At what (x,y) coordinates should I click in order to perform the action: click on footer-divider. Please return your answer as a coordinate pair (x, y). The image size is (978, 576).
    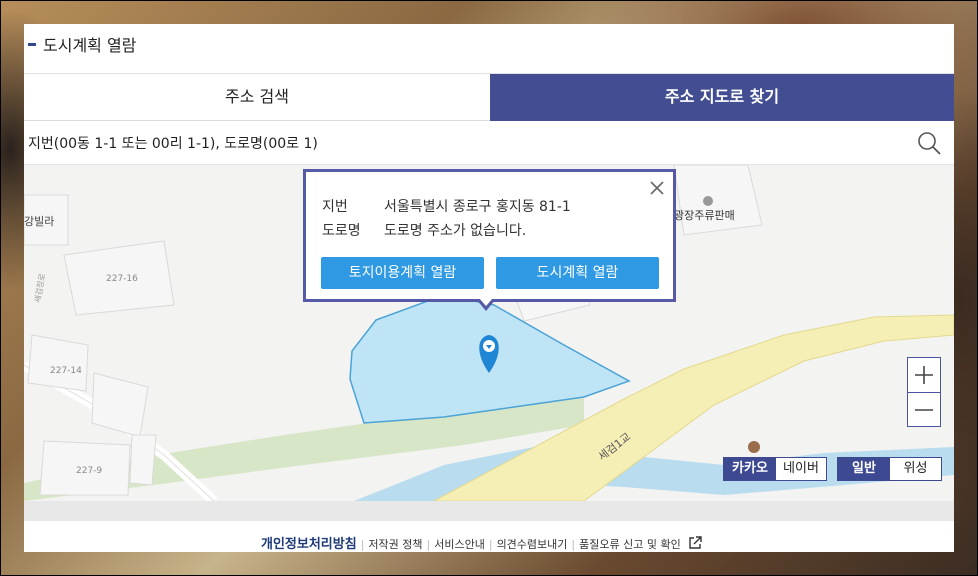
    Looking at the image, I should click on (489, 511).